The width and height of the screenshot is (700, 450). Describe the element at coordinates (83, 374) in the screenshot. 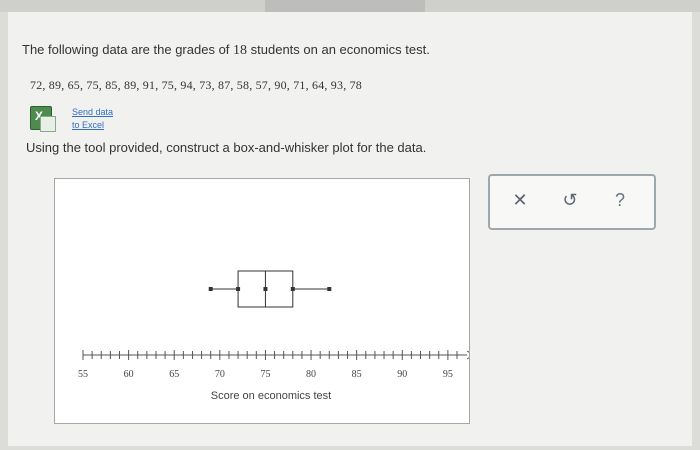

I see `x-tick-label: 55` at that location.